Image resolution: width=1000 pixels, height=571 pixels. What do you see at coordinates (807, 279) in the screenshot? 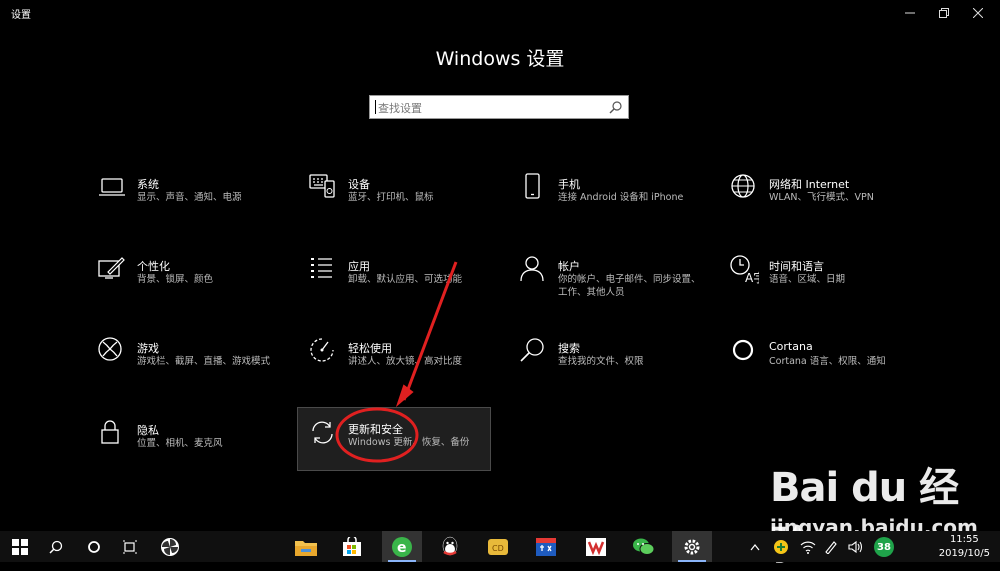
I see `tile-description: 语音、区域、日期` at bounding box center [807, 279].